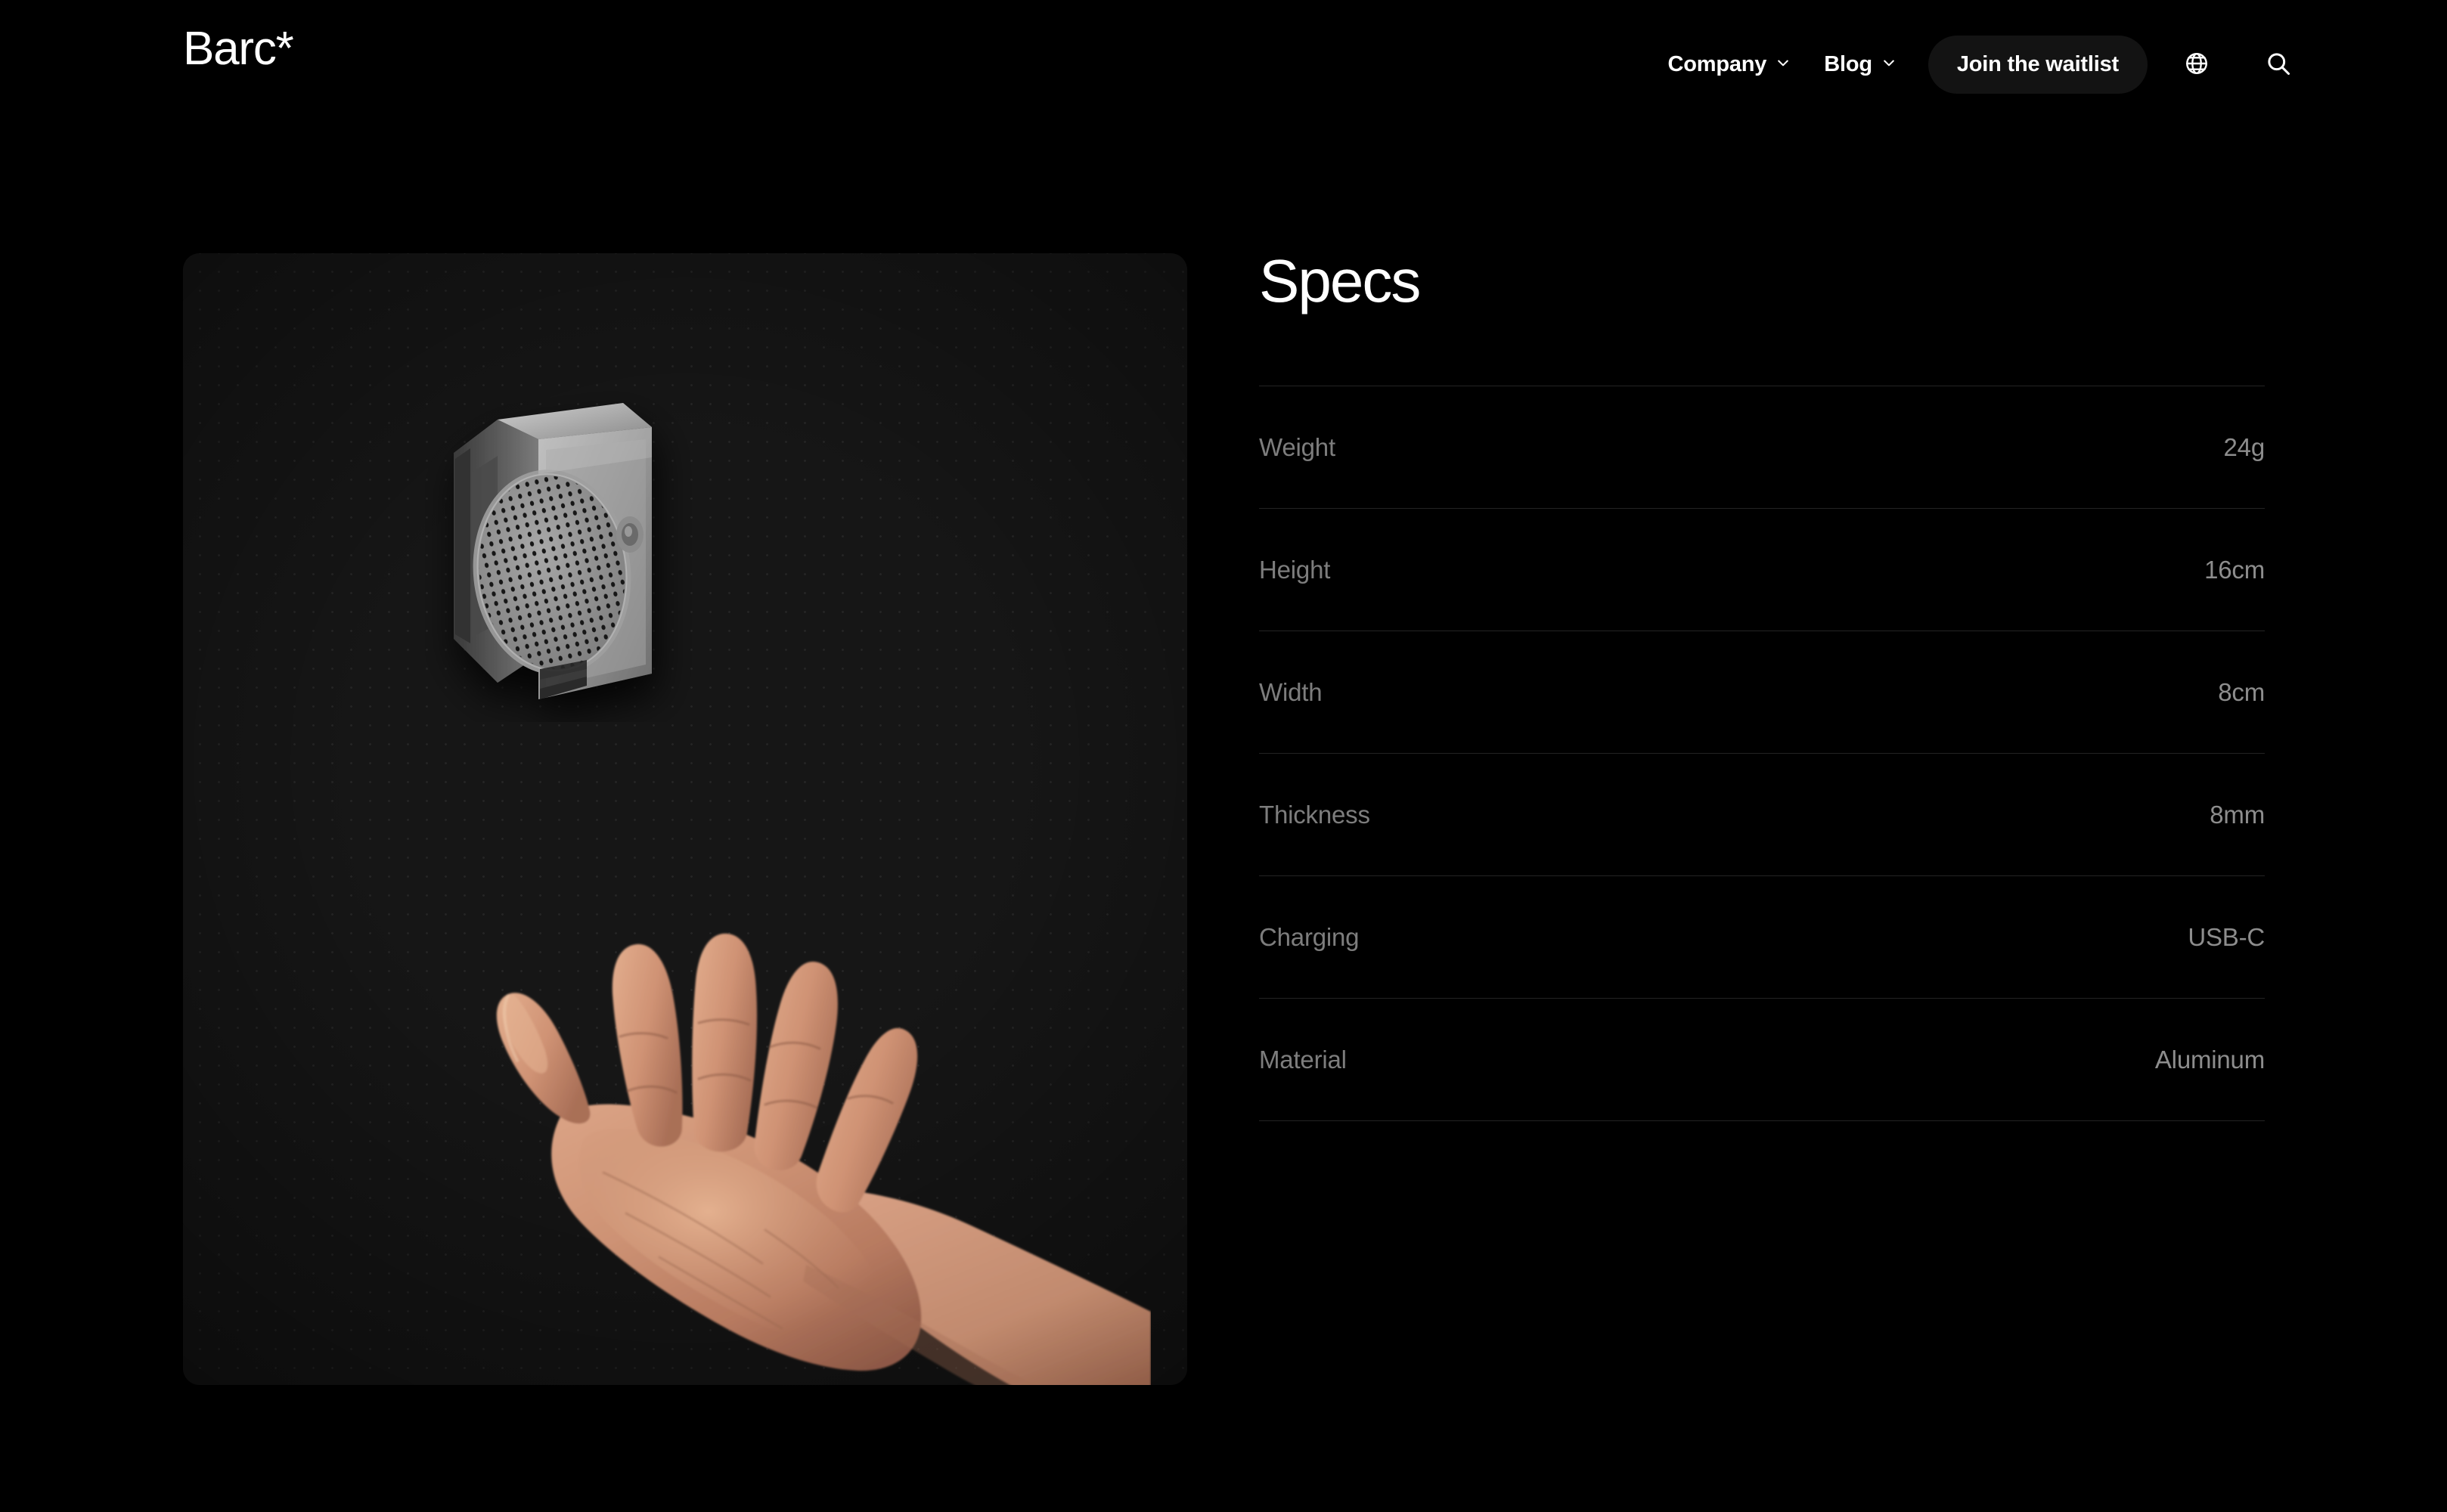 This screenshot has height=1512, width=2447. Describe the element at coordinates (1310, 937) in the screenshot. I see `spec-label: Charging` at that location.